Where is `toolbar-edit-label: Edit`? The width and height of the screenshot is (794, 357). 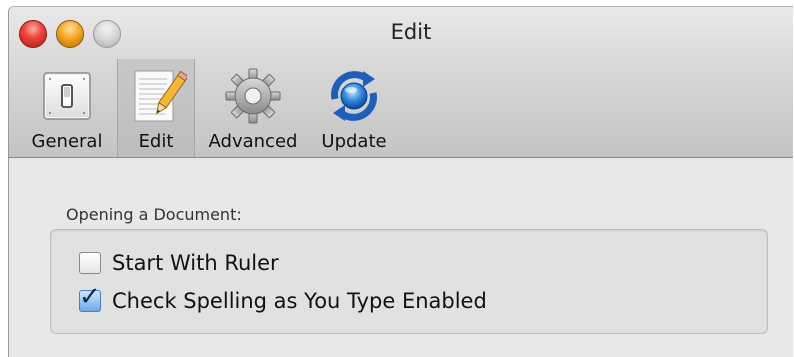 toolbar-edit-label: Edit is located at coordinates (156, 141).